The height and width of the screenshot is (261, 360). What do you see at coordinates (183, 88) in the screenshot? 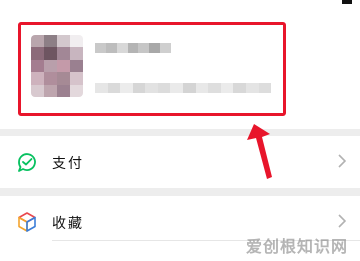
I see `blurred-account-id` at bounding box center [183, 88].